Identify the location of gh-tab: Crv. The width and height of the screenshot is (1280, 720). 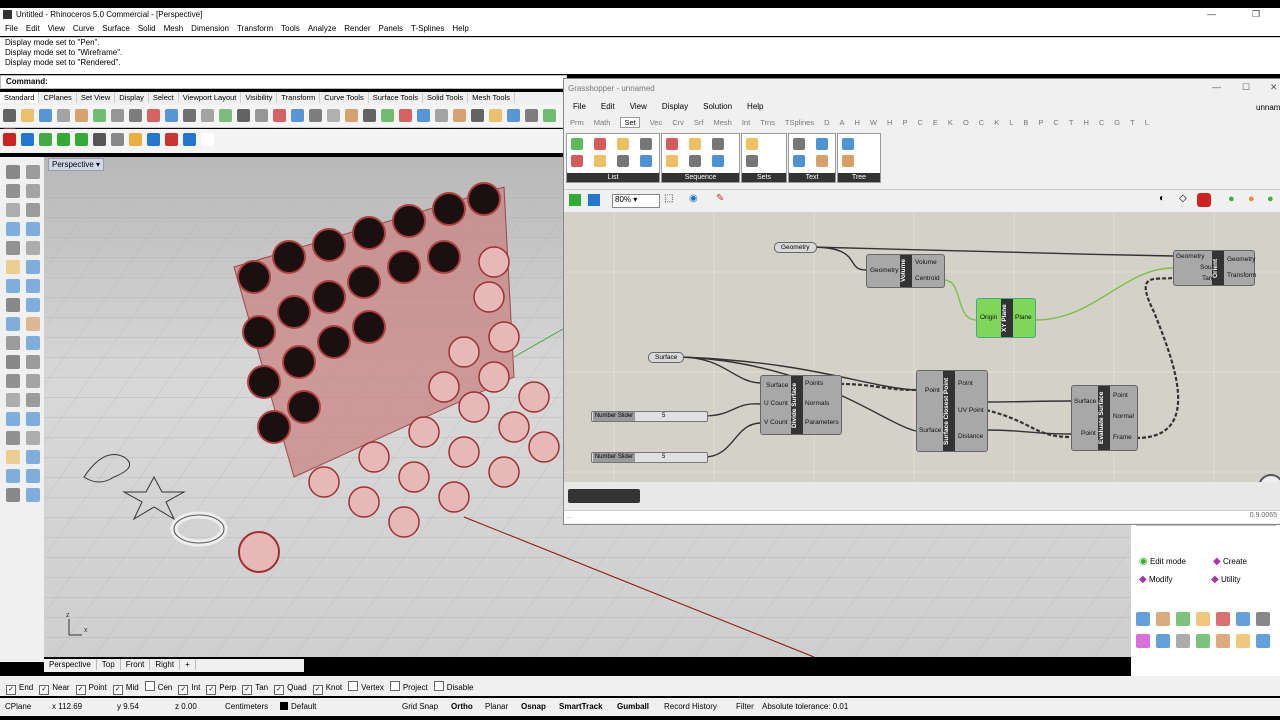
(678, 122).